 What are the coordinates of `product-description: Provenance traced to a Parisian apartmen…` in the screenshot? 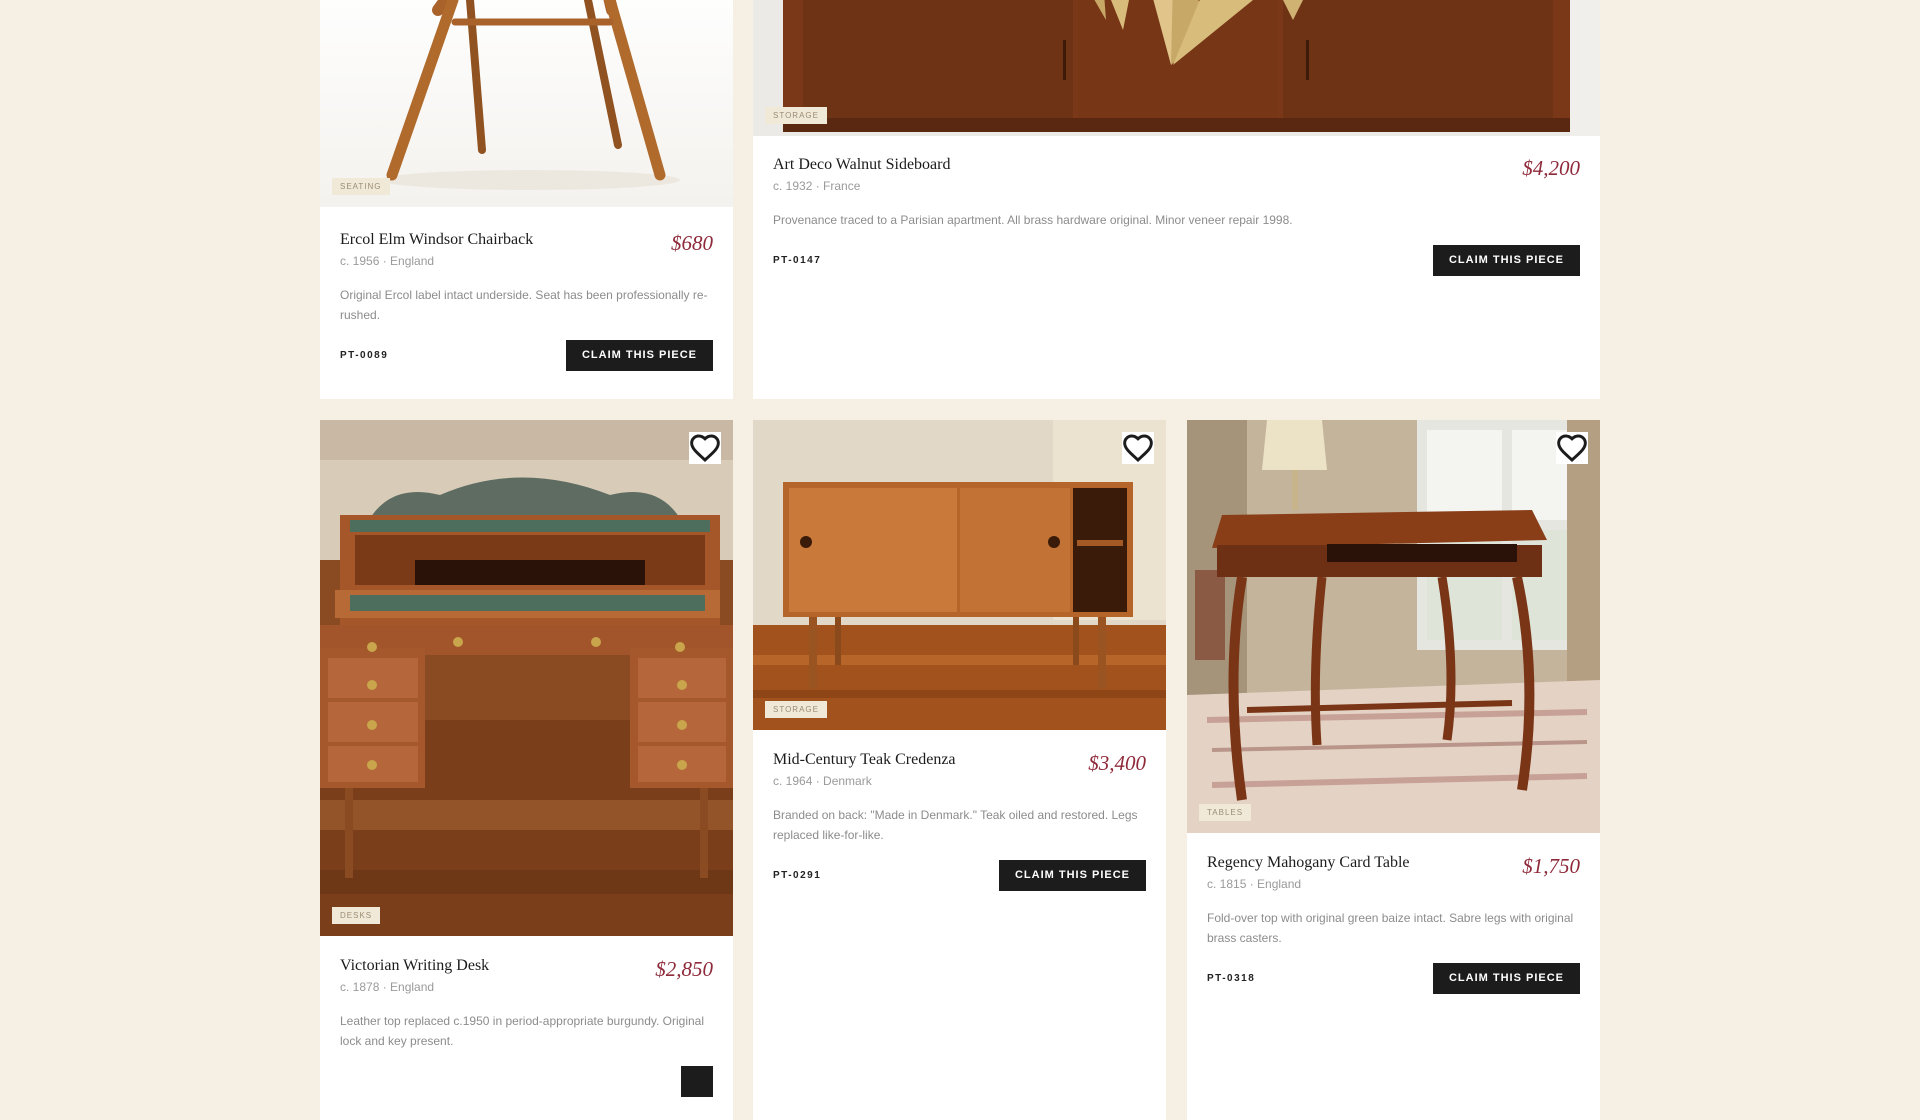 It's located at (1033, 220).